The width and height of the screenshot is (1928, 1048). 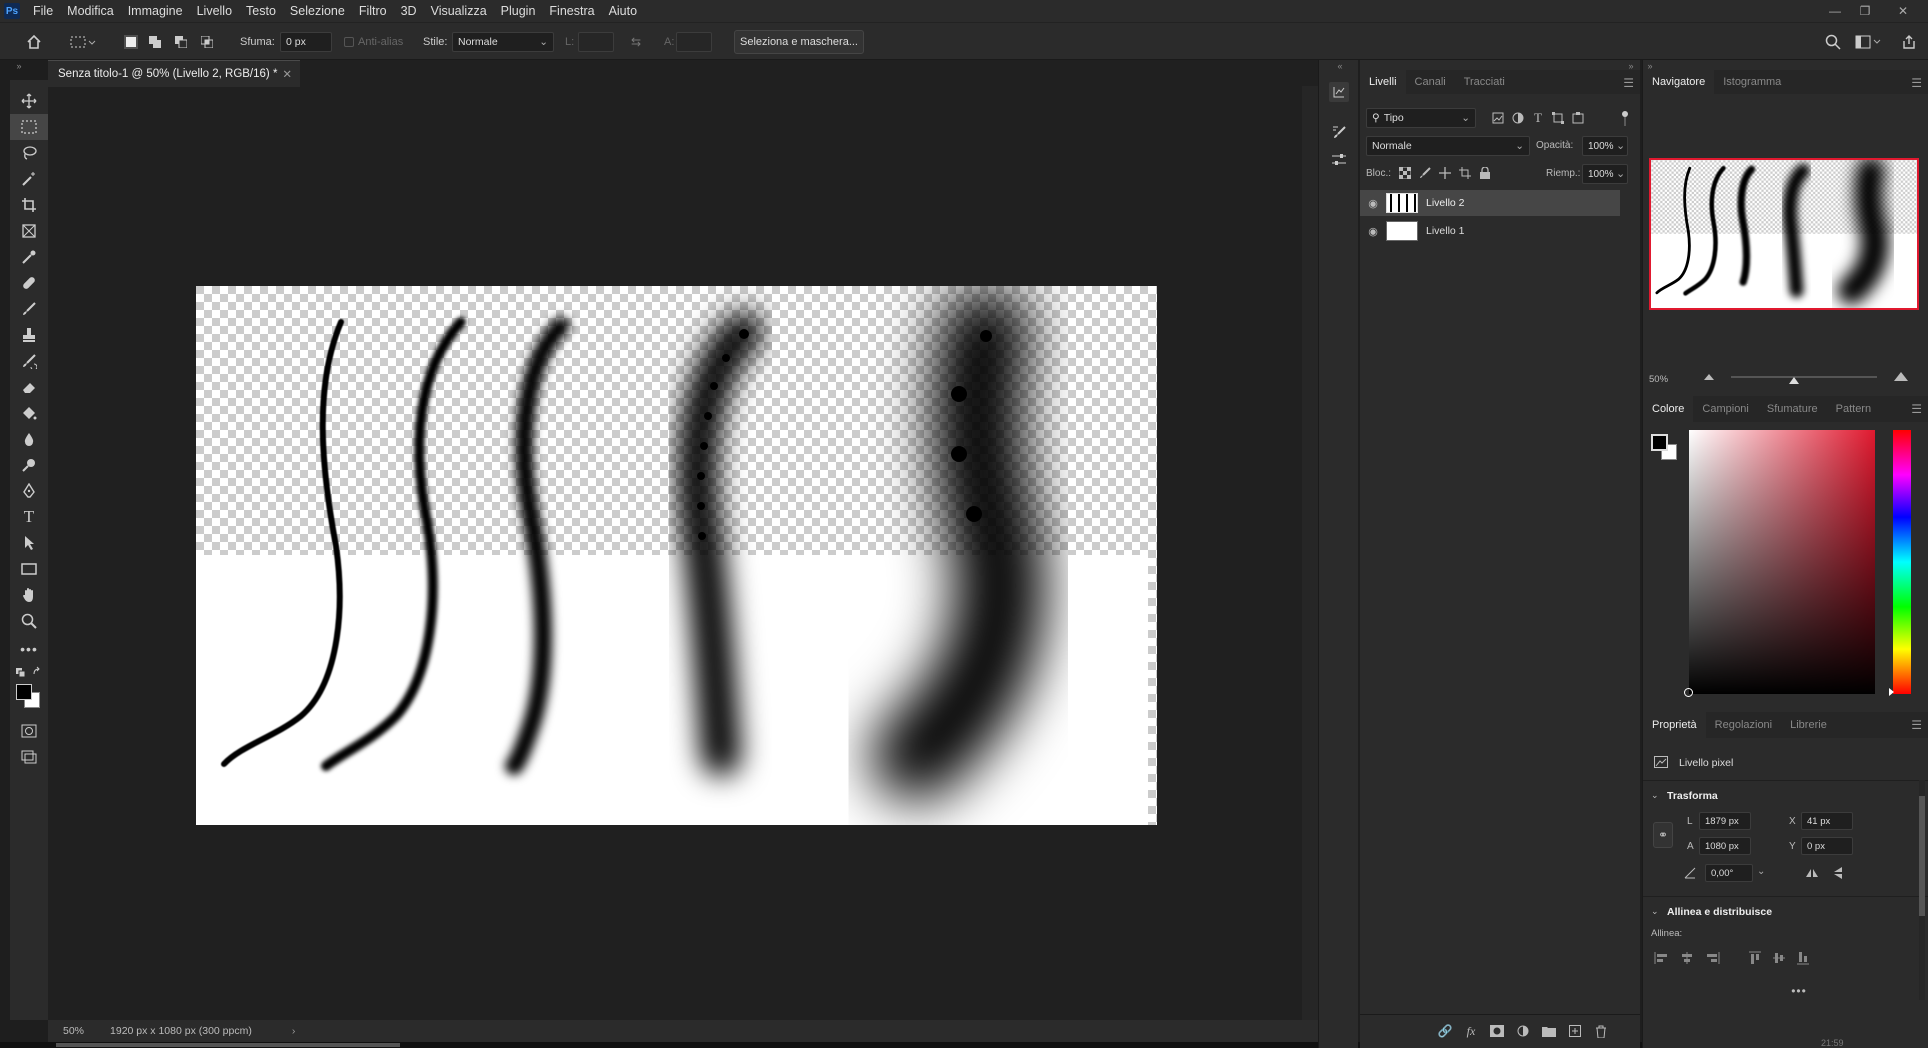 What do you see at coordinates (1628, 83) in the screenshot?
I see `layers-panel-menu-icon: ☰` at bounding box center [1628, 83].